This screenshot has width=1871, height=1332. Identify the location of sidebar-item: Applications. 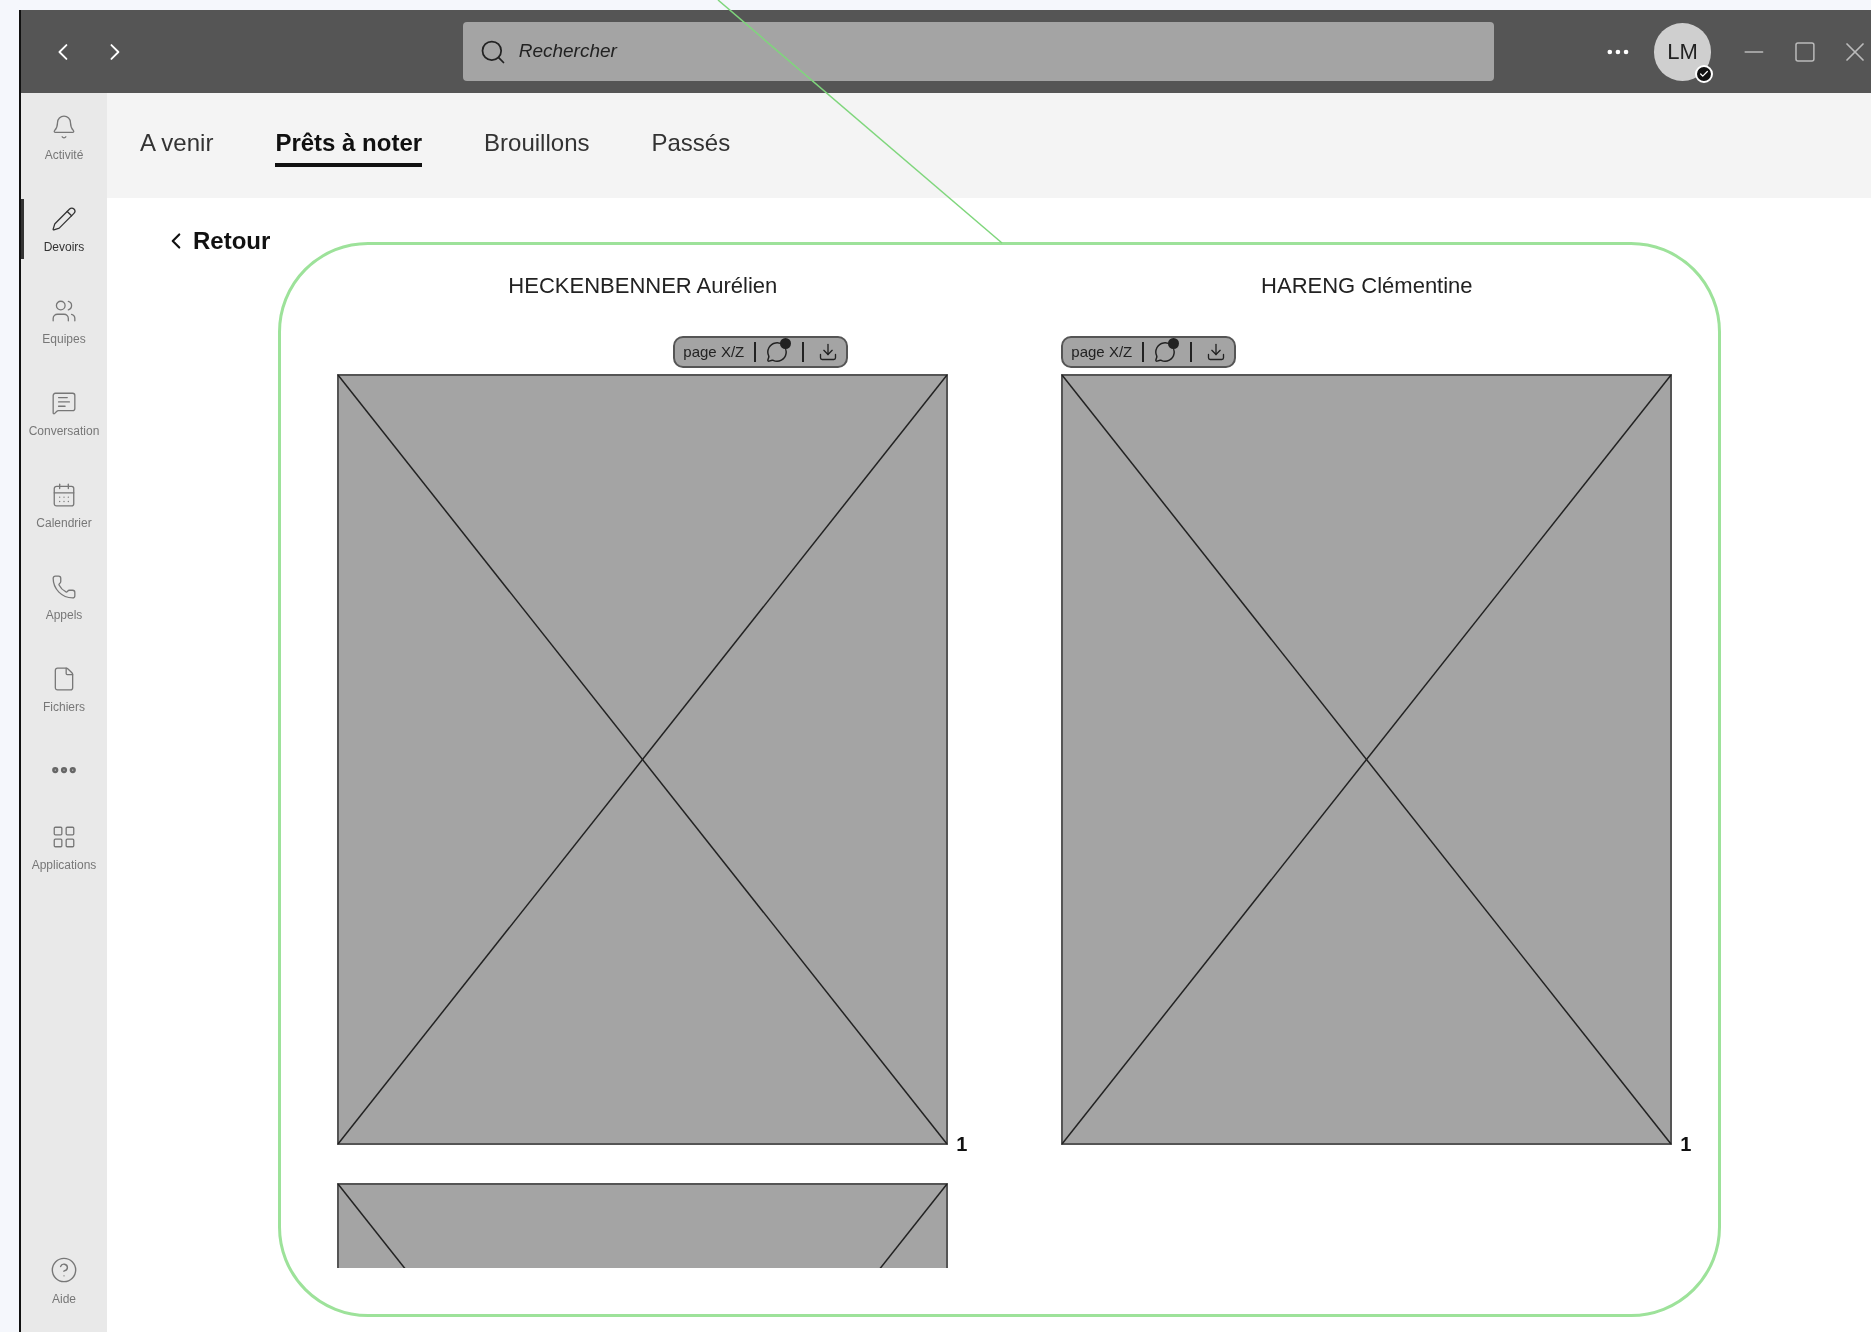
(64, 849).